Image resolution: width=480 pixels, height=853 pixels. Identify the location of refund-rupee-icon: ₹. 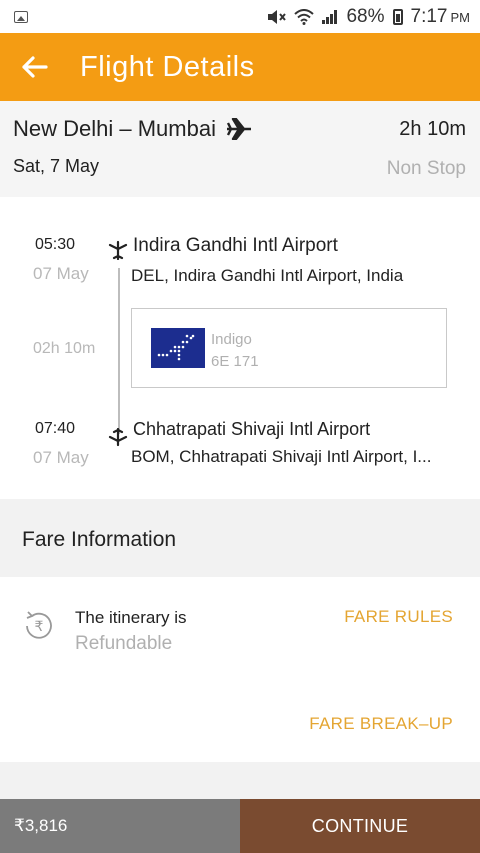
(39, 625).